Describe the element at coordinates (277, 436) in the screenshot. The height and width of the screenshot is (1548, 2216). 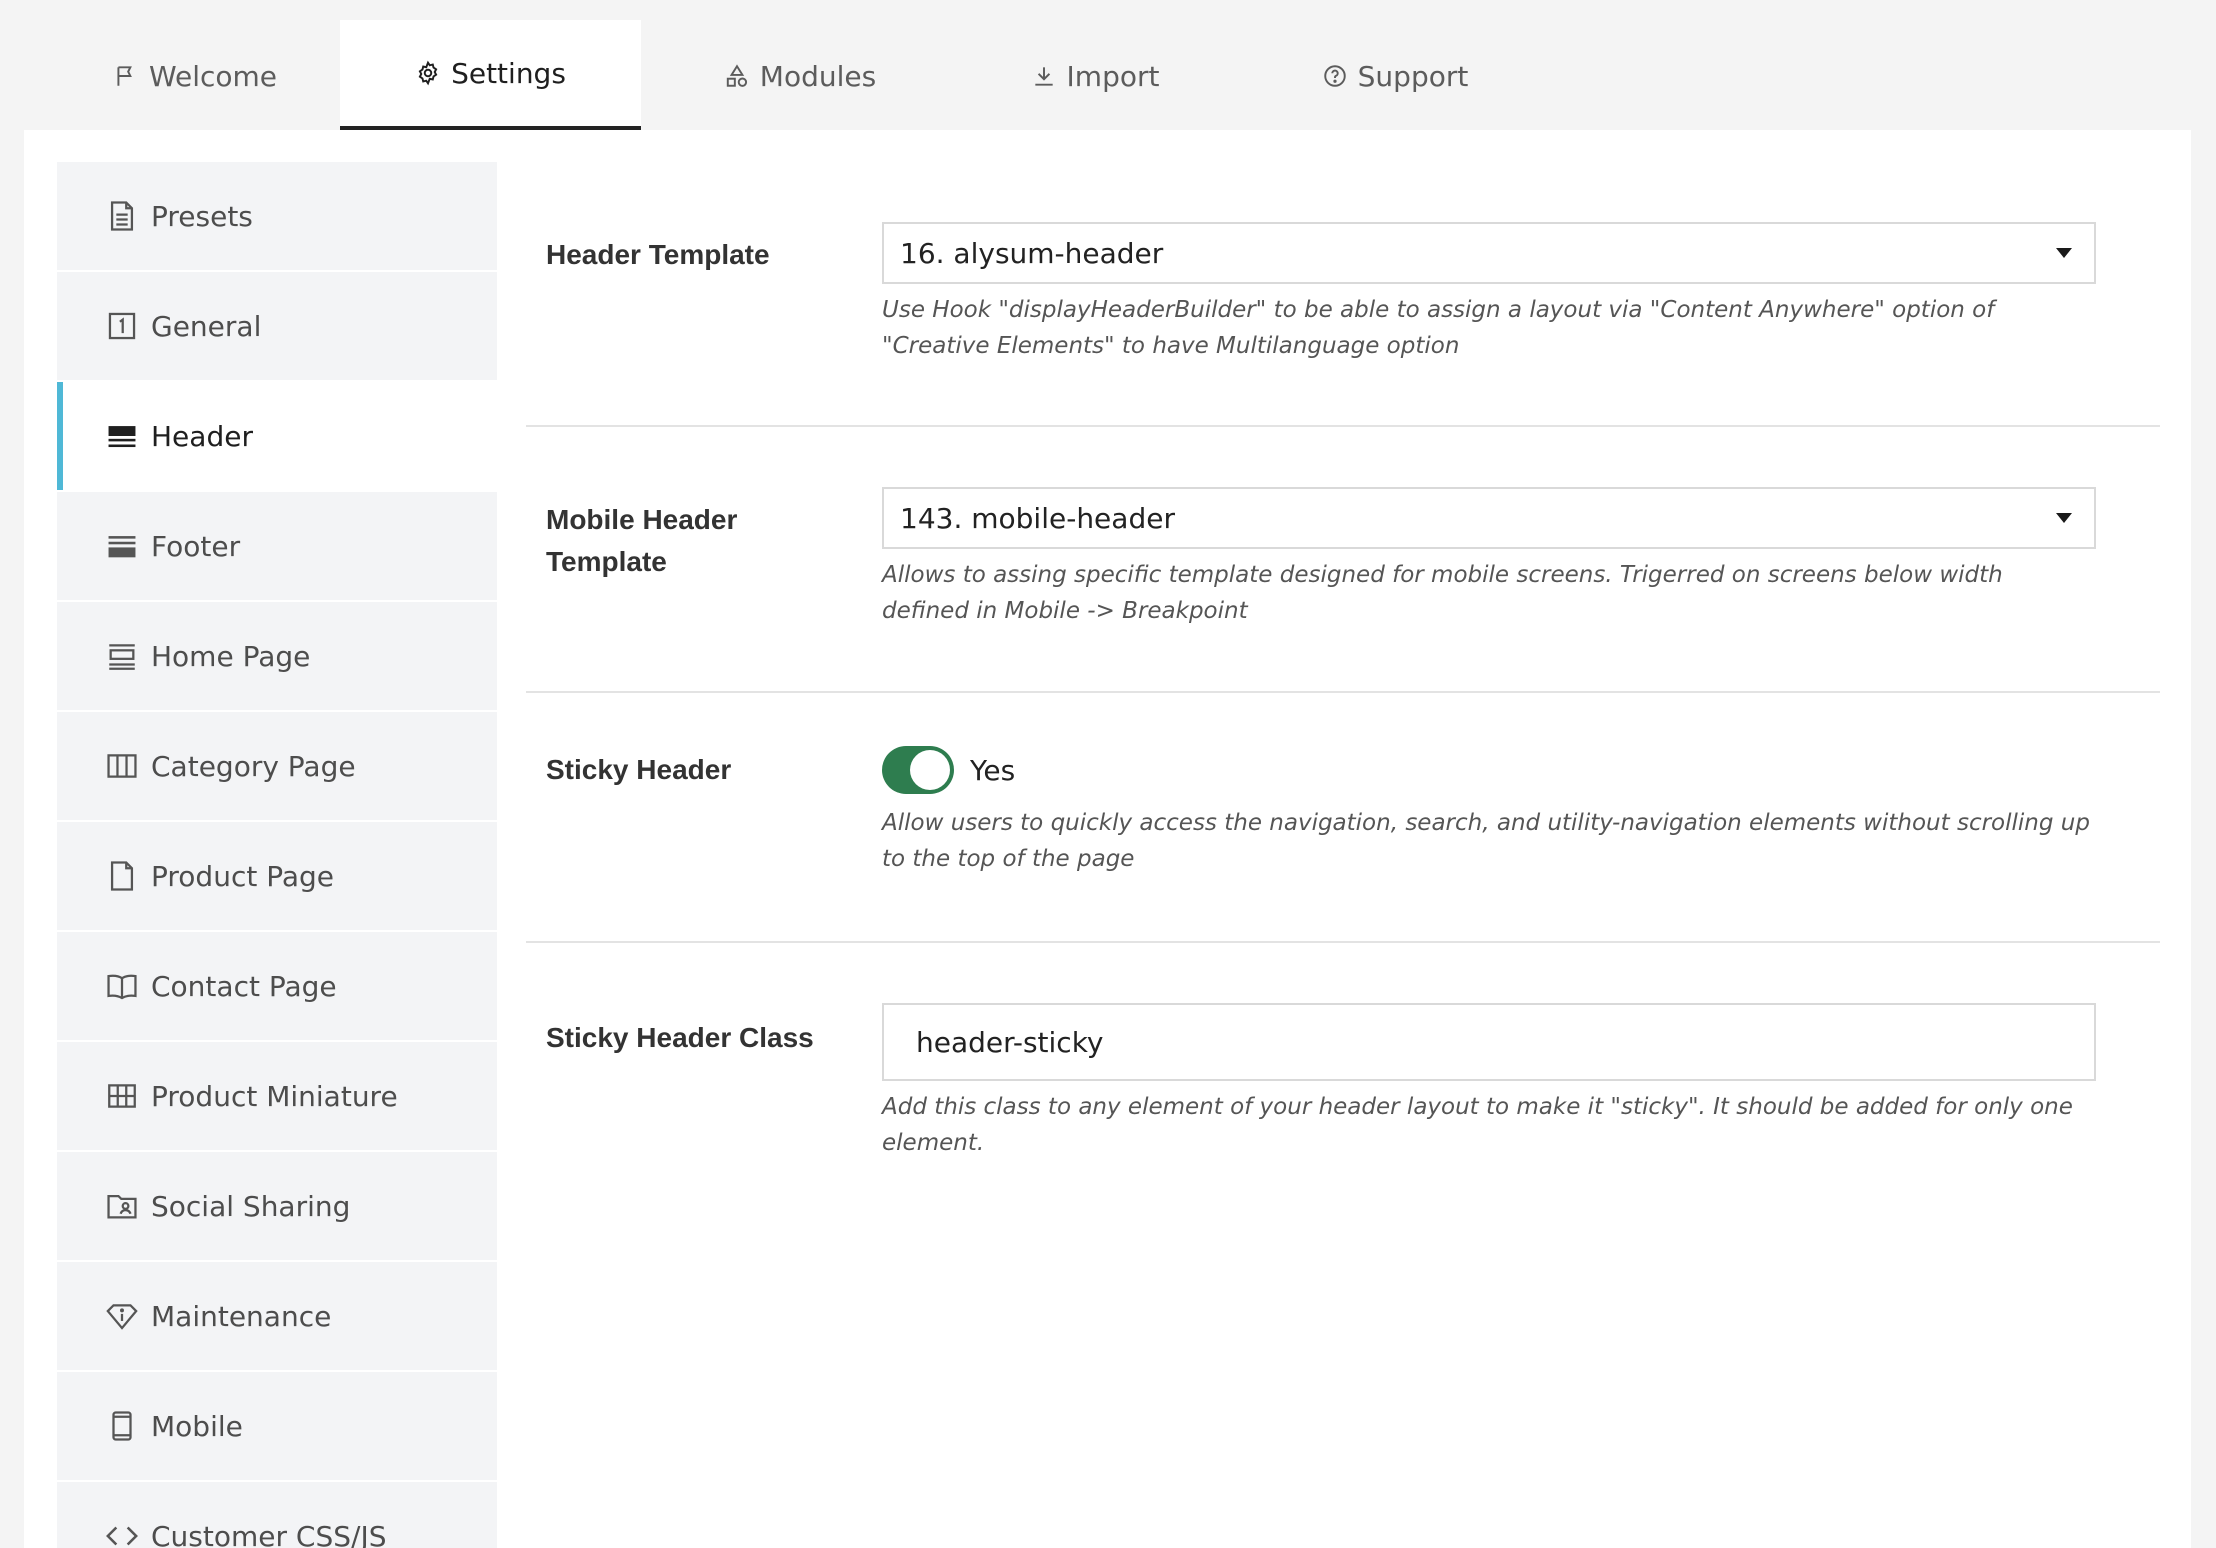
I see `sidebar-item-header: Header` at that location.